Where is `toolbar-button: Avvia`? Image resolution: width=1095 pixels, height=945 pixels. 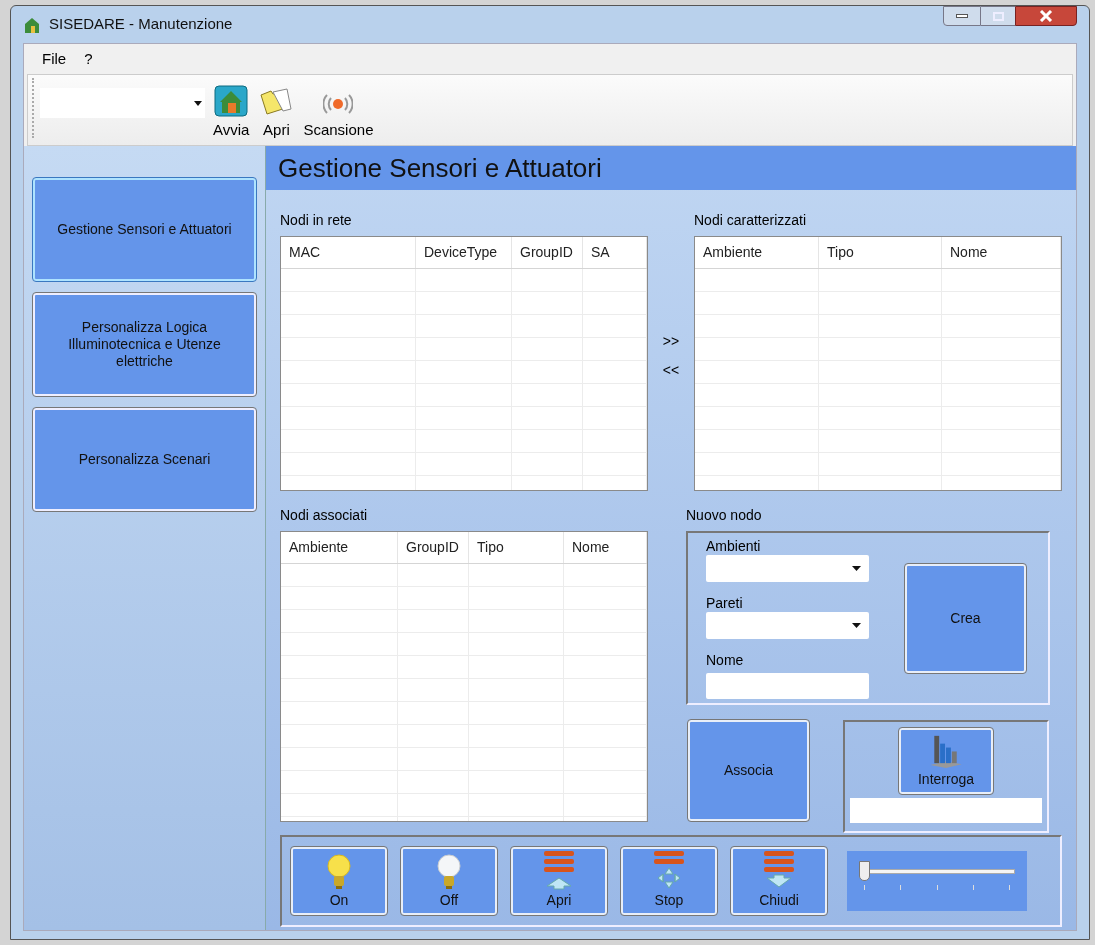
toolbar-button: Avvia is located at coordinates (231, 112).